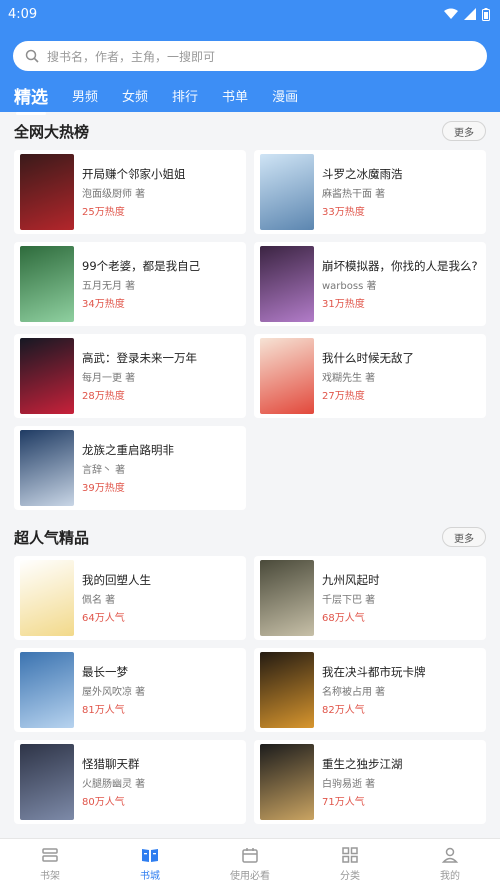 The height and width of the screenshot is (889, 500). I want to click on nav-label: 使用必看, so click(250, 876).